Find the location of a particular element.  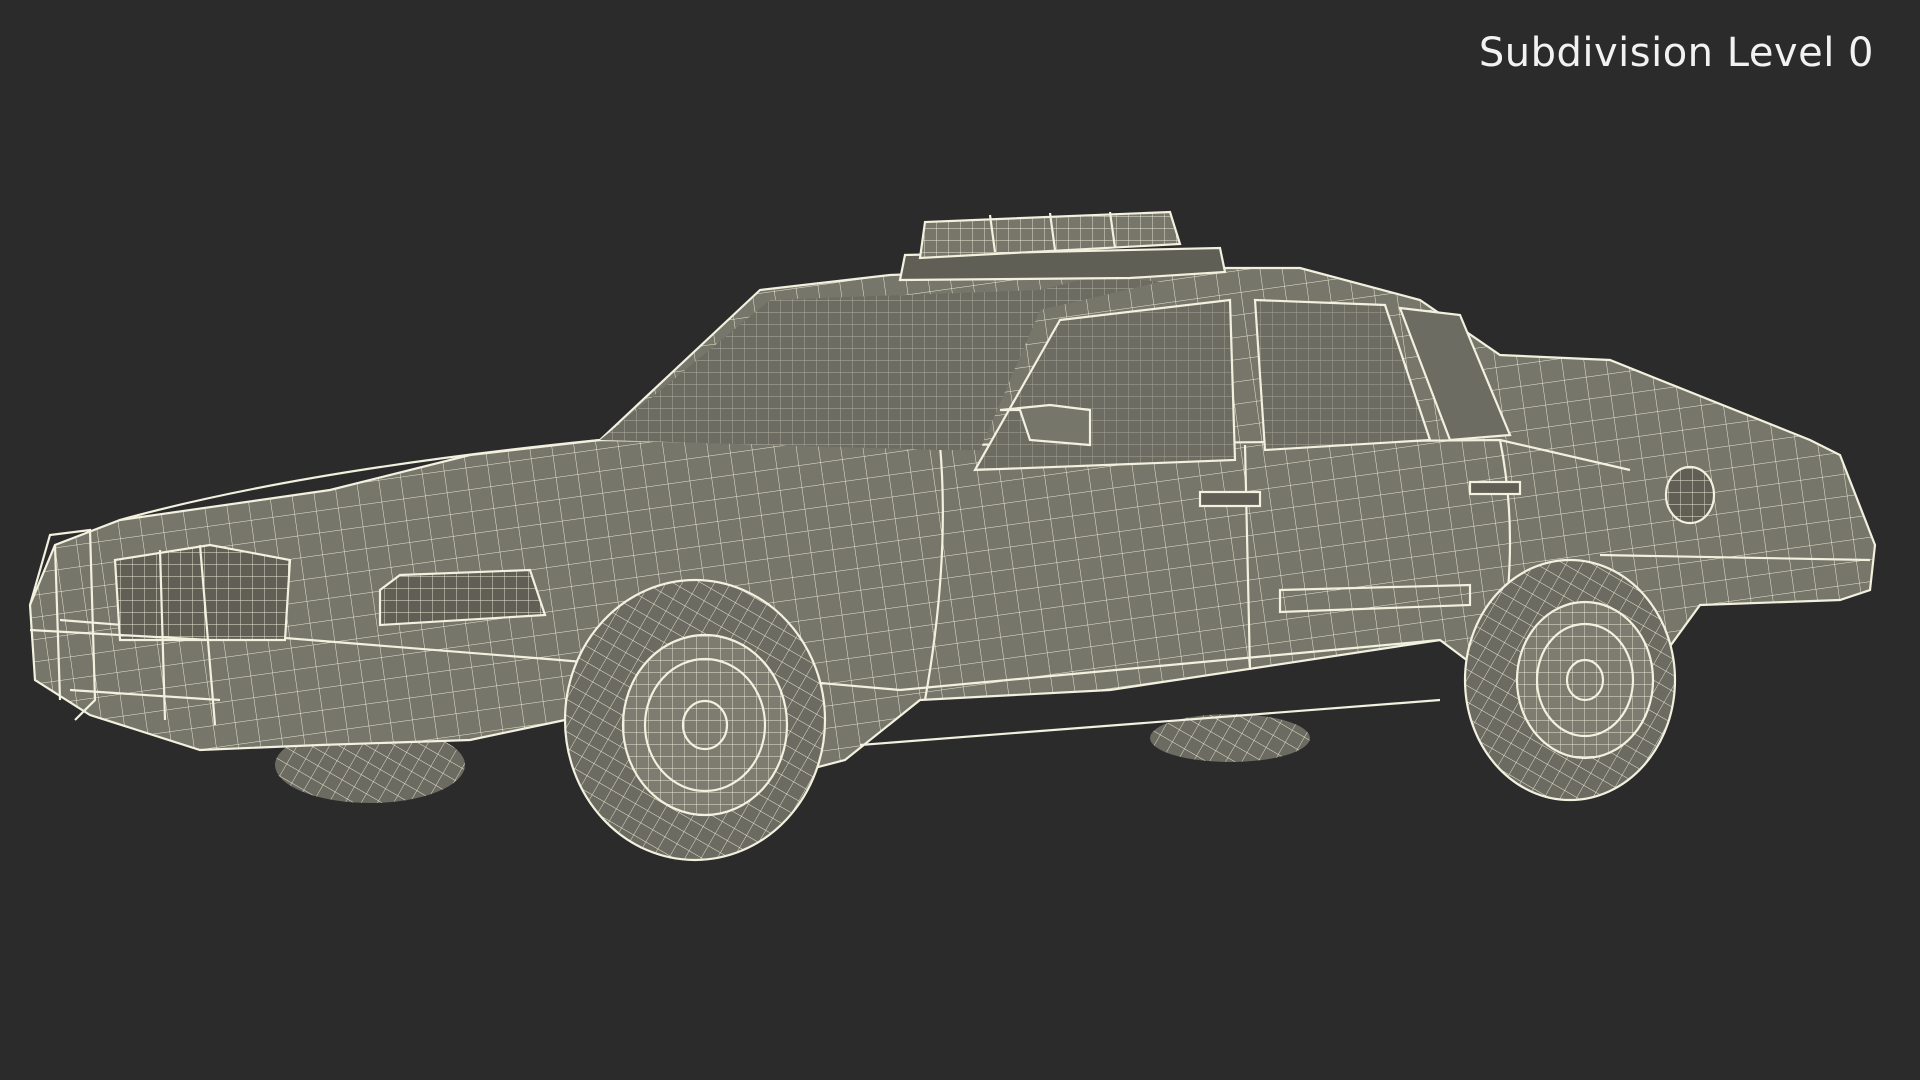

front-headlight is located at coordinates (462, 597).